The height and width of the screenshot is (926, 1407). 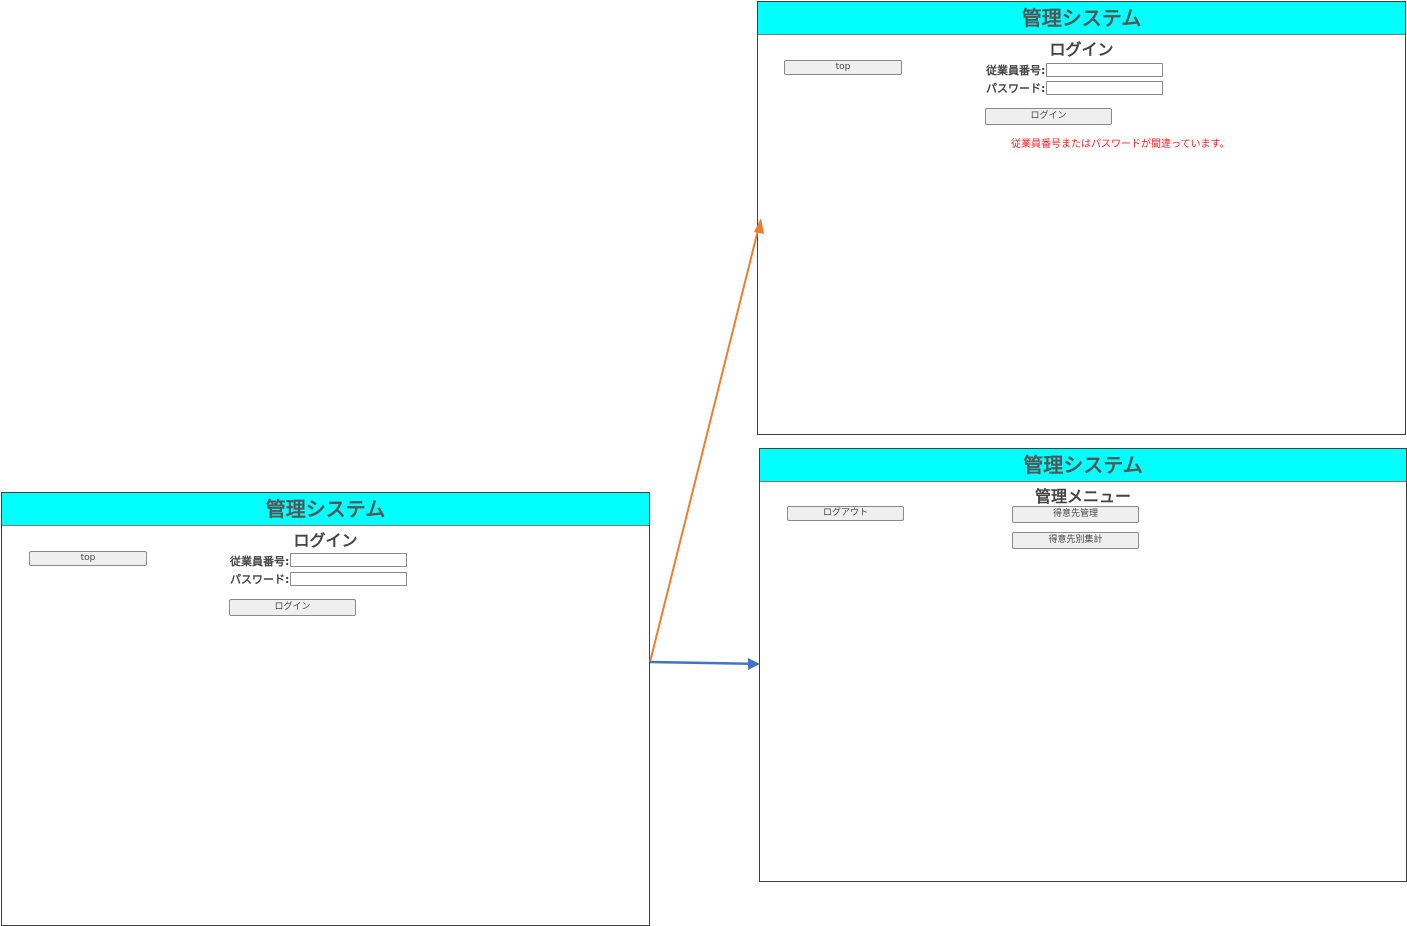 I want to click on arrow-to-login-error, so click(x=706, y=440).